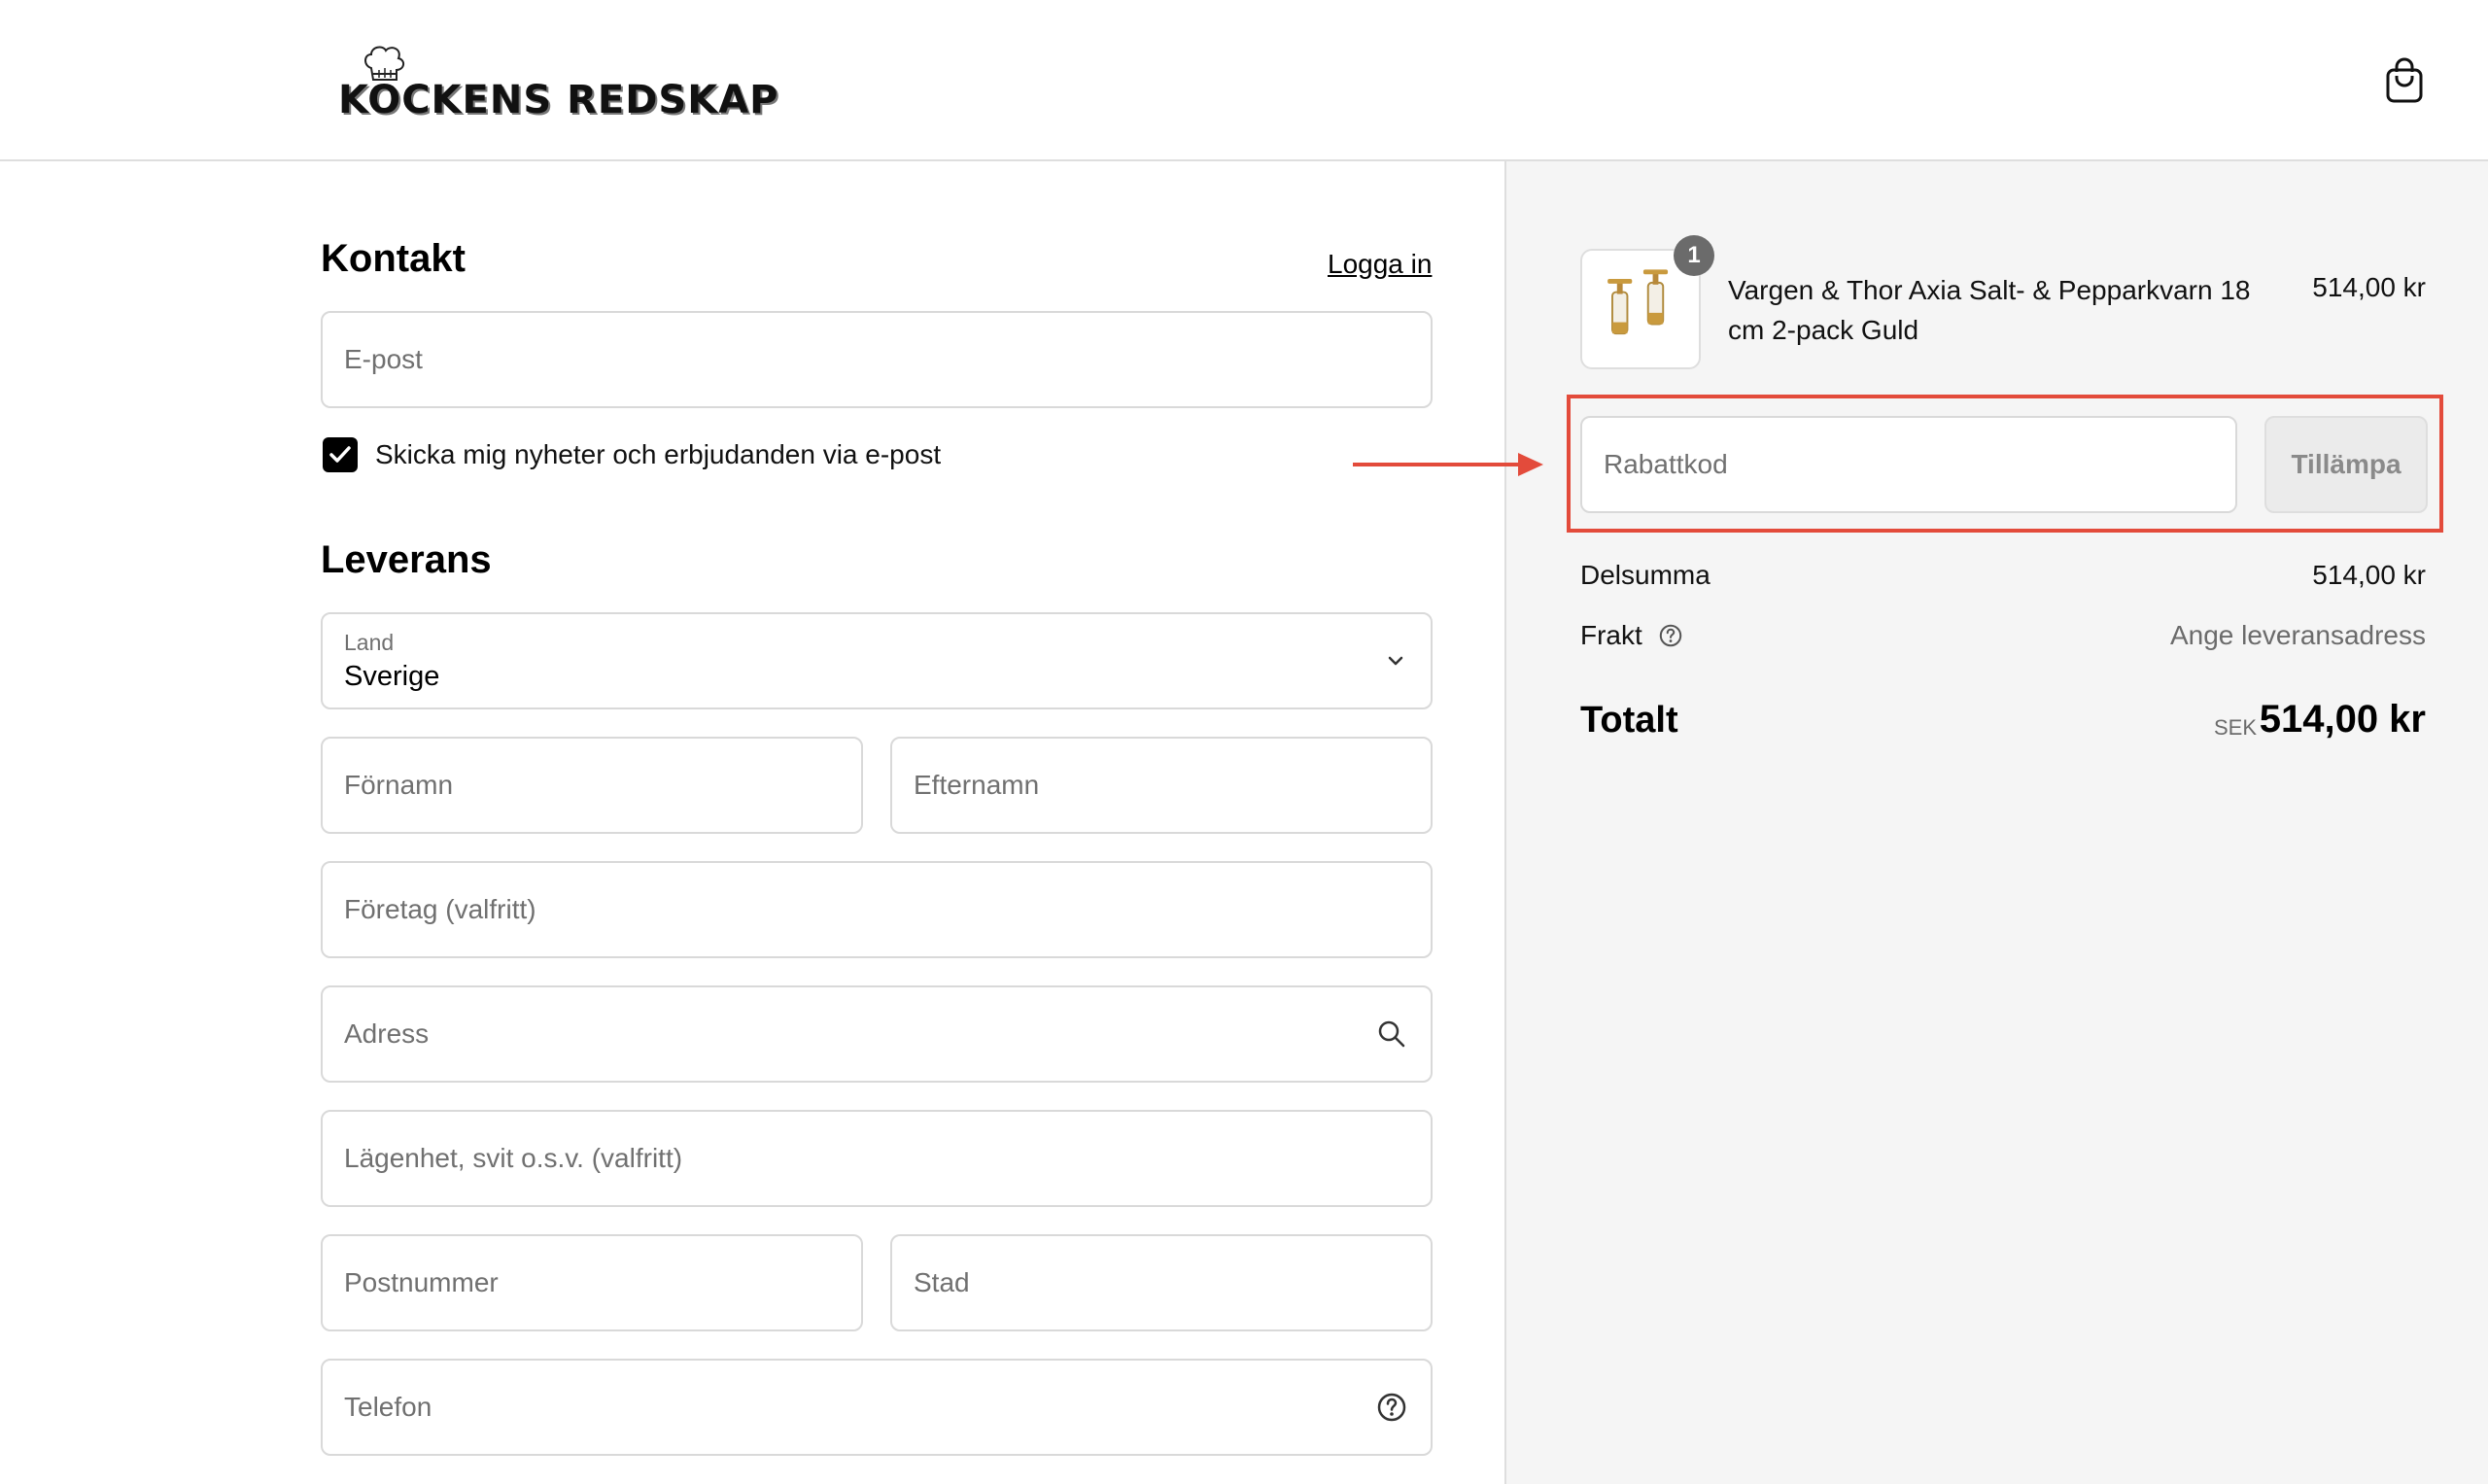  What do you see at coordinates (1694, 255) in the screenshot?
I see `quantity-badge: 1` at bounding box center [1694, 255].